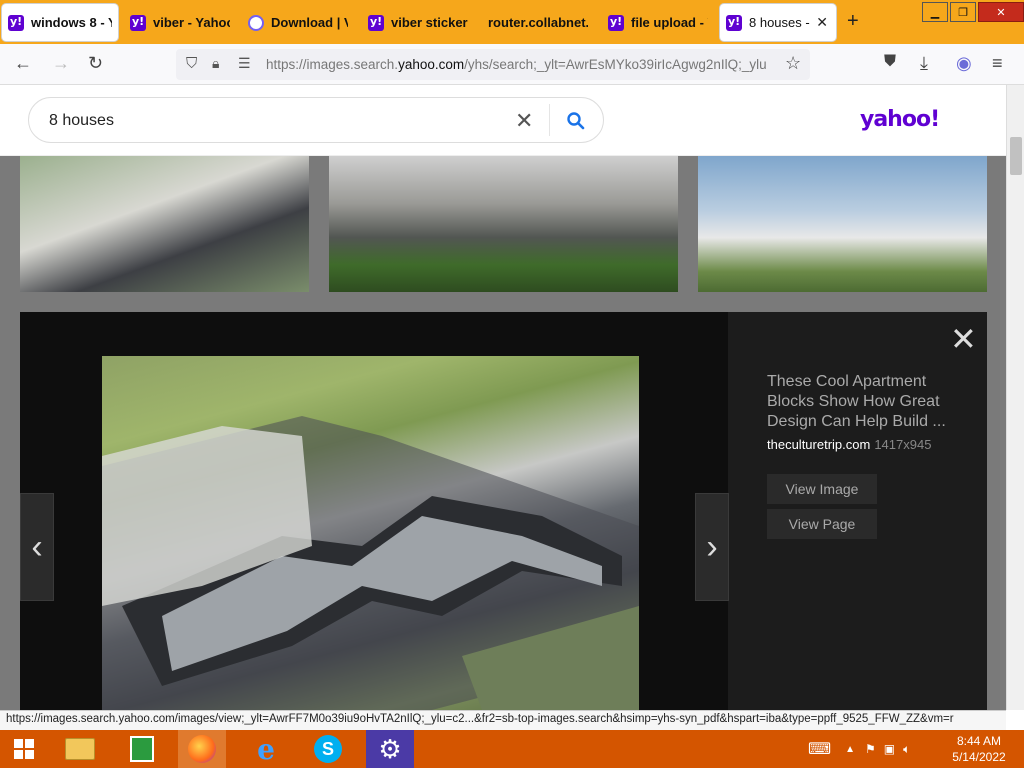 This screenshot has width=1024, height=768. I want to click on show-hidden-icons-icon: ▲, so click(850, 749).